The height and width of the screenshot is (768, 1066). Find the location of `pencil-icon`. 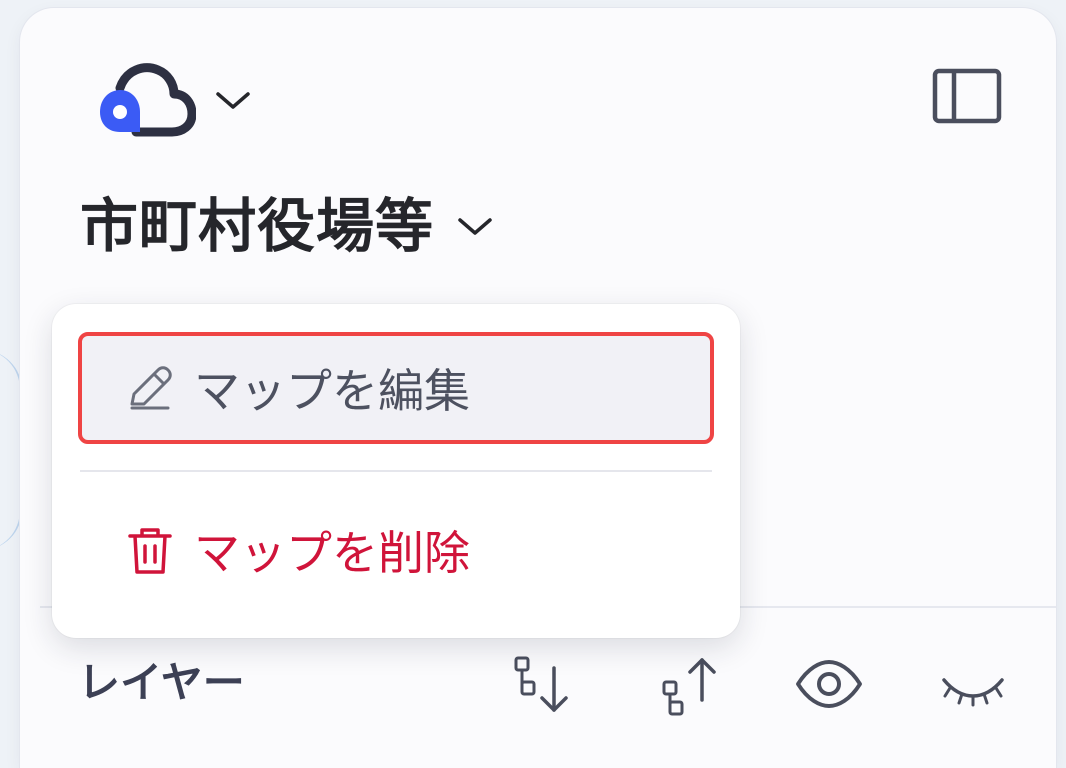

pencil-icon is located at coordinates (151, 388).